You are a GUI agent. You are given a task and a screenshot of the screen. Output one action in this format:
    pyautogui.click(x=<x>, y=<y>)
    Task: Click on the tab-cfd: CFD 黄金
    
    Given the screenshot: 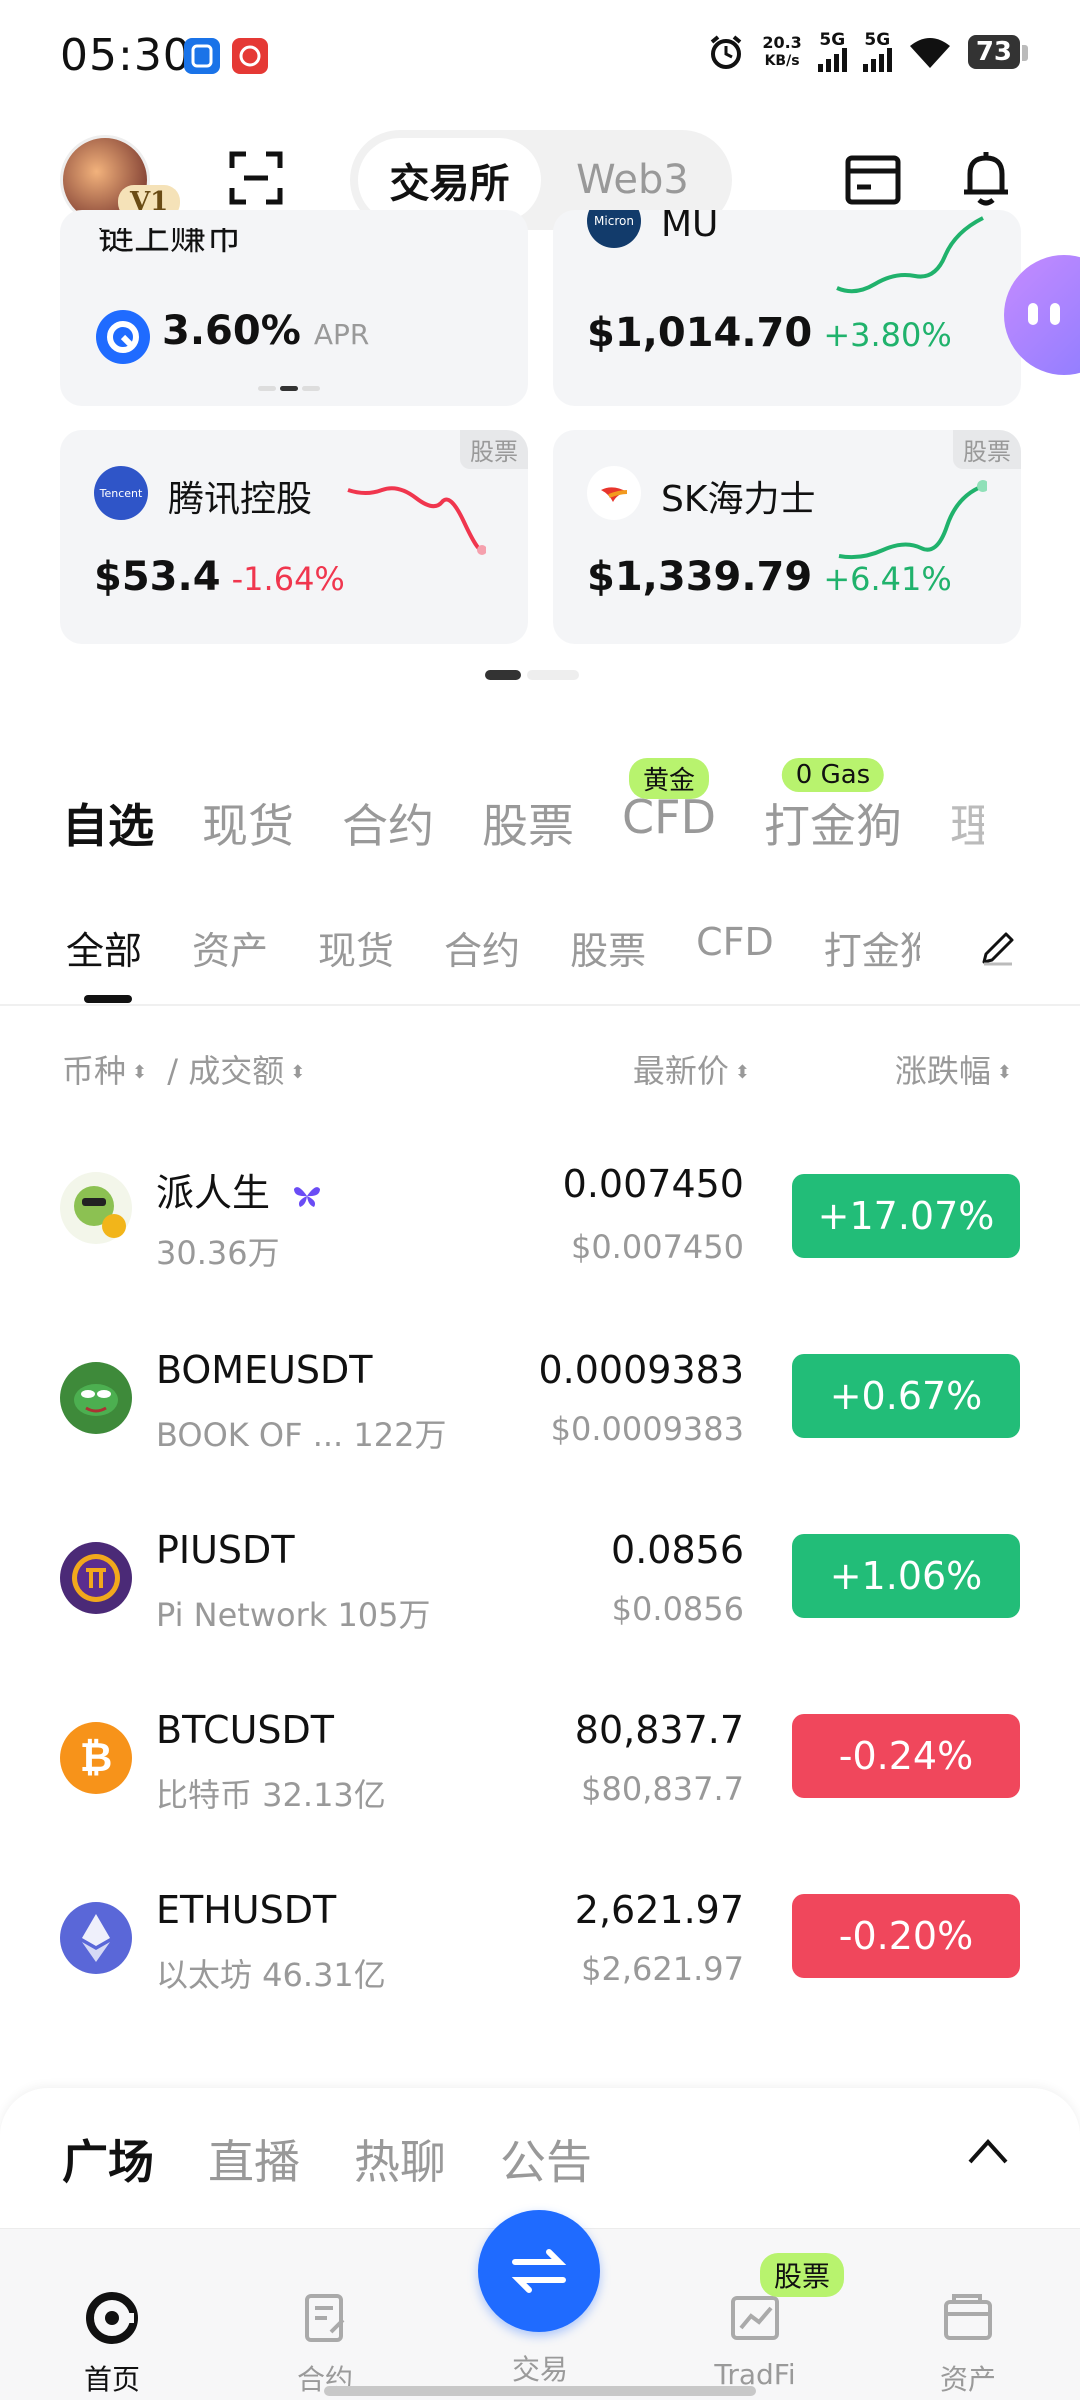 What is the action you would take?
    pyautogui.click(x=669, y=807)
    